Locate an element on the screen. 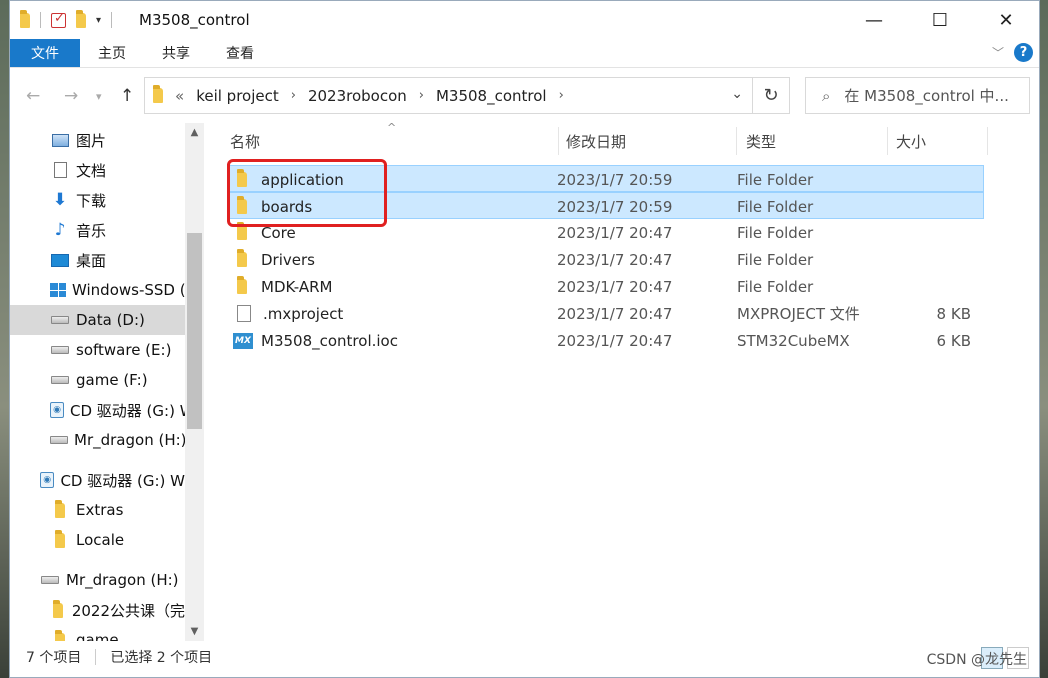 The image size is (1048, 678). sidebar-item-pictures: 图片 is located at coordinates (127, 140).